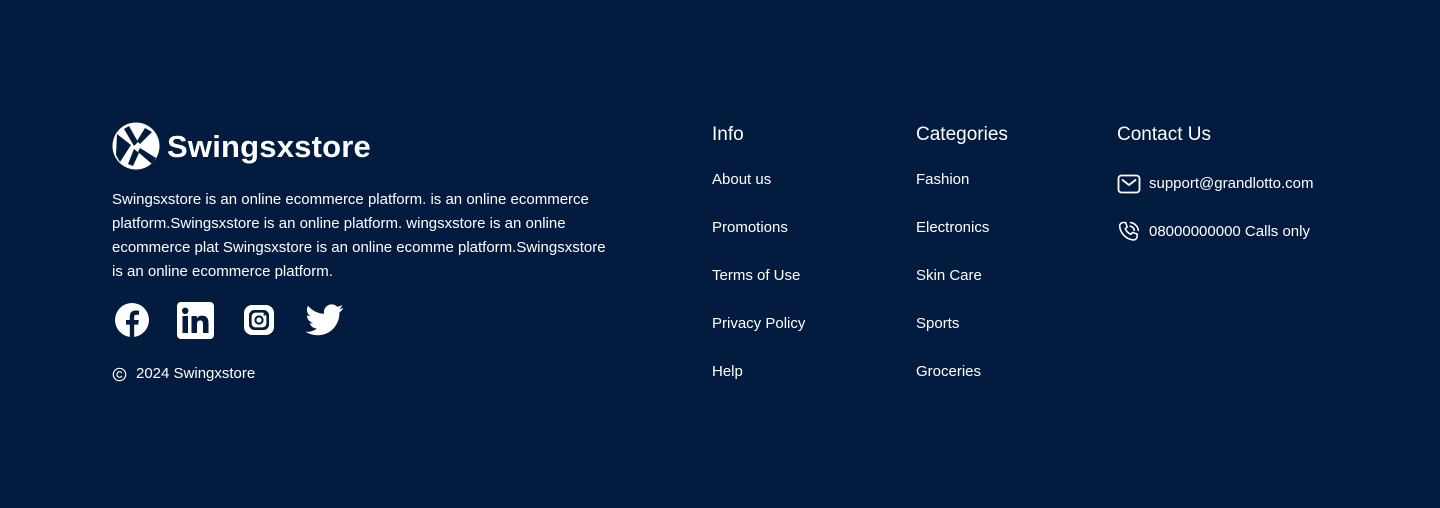 The image size is (1440, 508). Describe the element at coordinates (728, 134) in the screenshot. I see `info-heading: Info` at that location.